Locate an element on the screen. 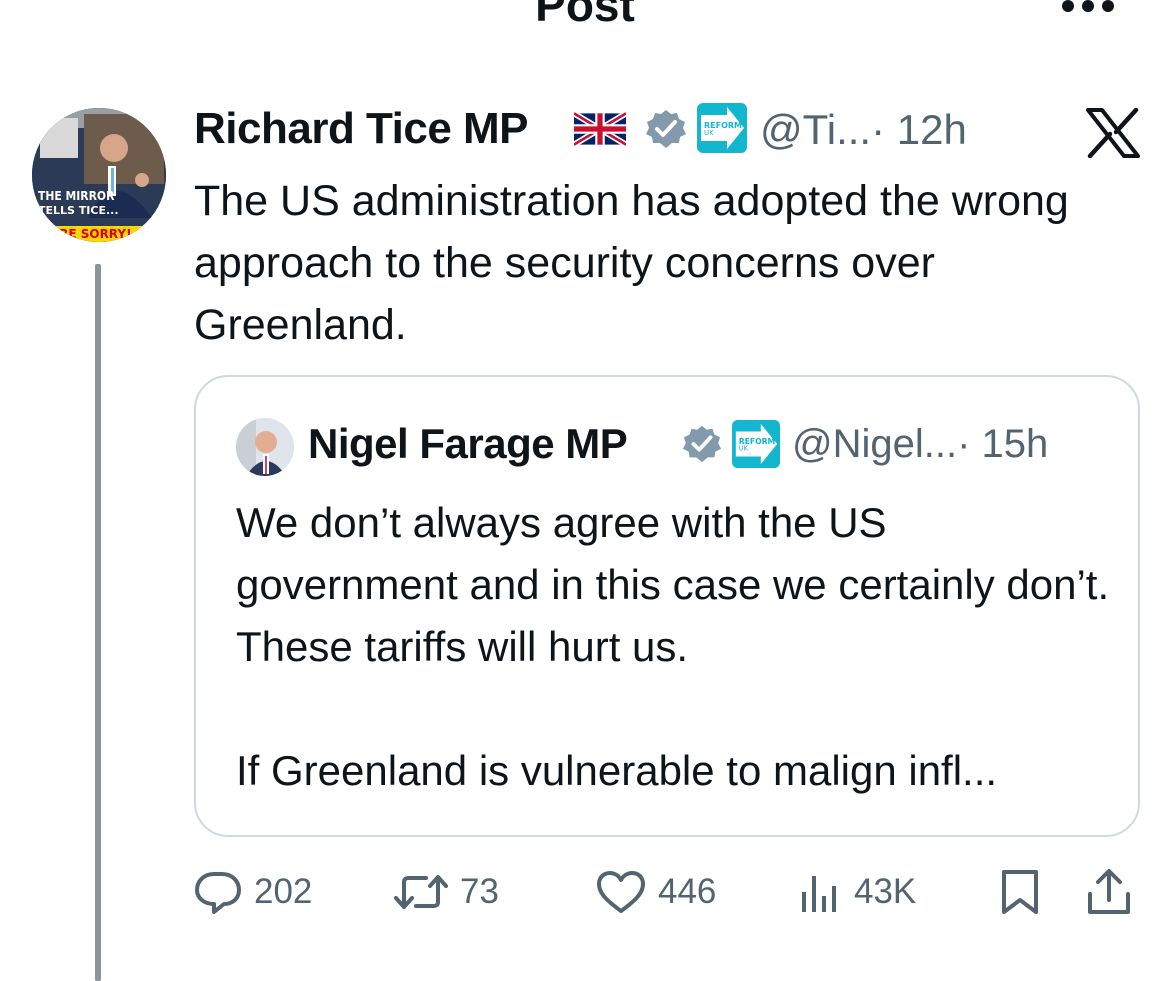  author-handle: @Ti...· 12h is located at coordinates (863, 130).